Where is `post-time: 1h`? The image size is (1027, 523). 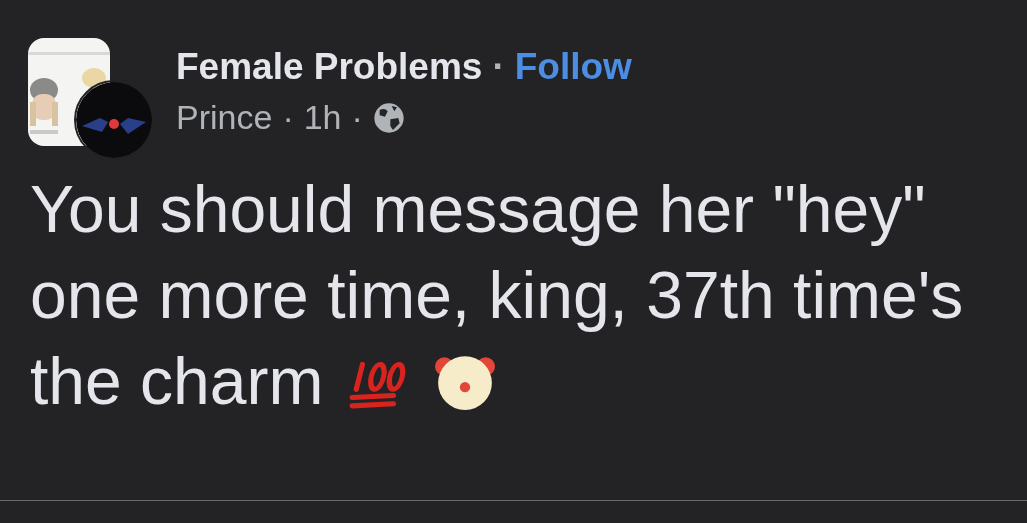 post-time: 1h is located at coordinates (322, 117).